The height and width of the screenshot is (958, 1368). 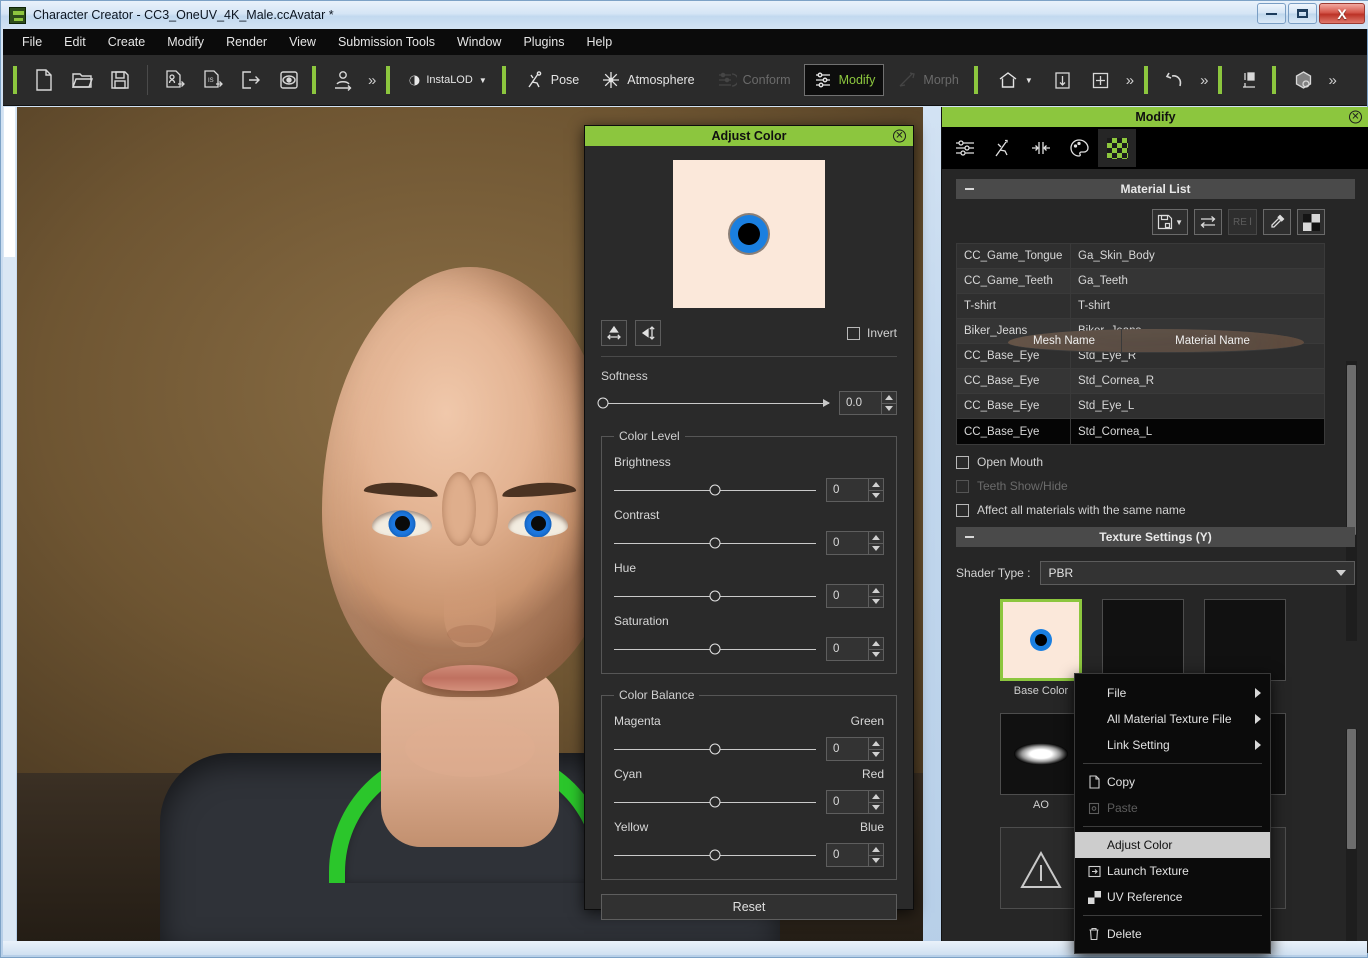 What do you see at coordinates (543, 42) in the screenshot?
I see `menu-plugins: Plugins` at bounding box center [543, 42].